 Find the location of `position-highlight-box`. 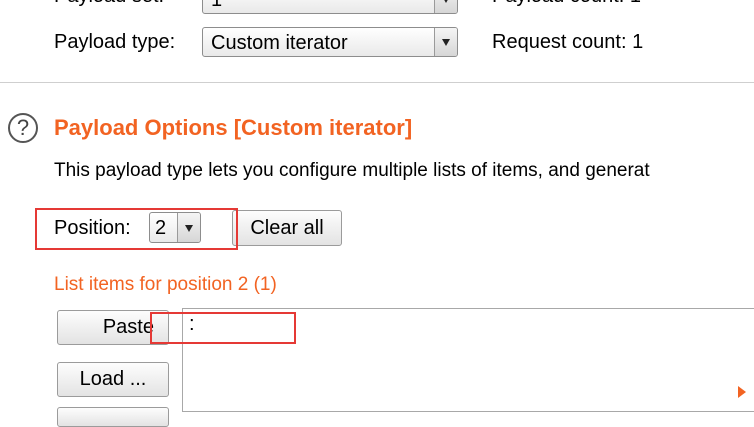

position-highlight-box is located at coordinates (136, 229).